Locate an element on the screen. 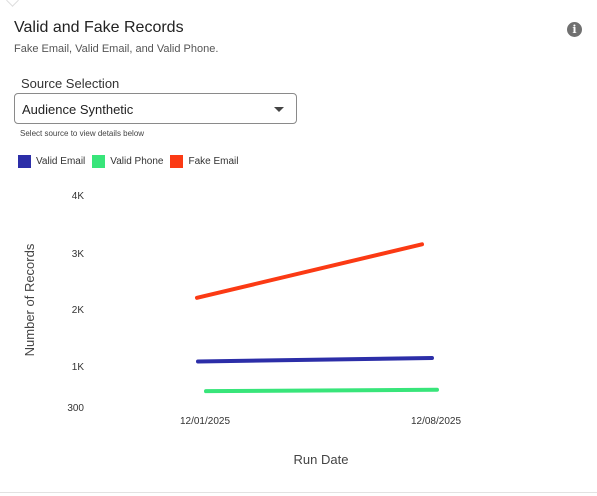 The height and width of the screenshot is (496, 597). y-axis-title: Number of Records is located at coordinates (29, 299).